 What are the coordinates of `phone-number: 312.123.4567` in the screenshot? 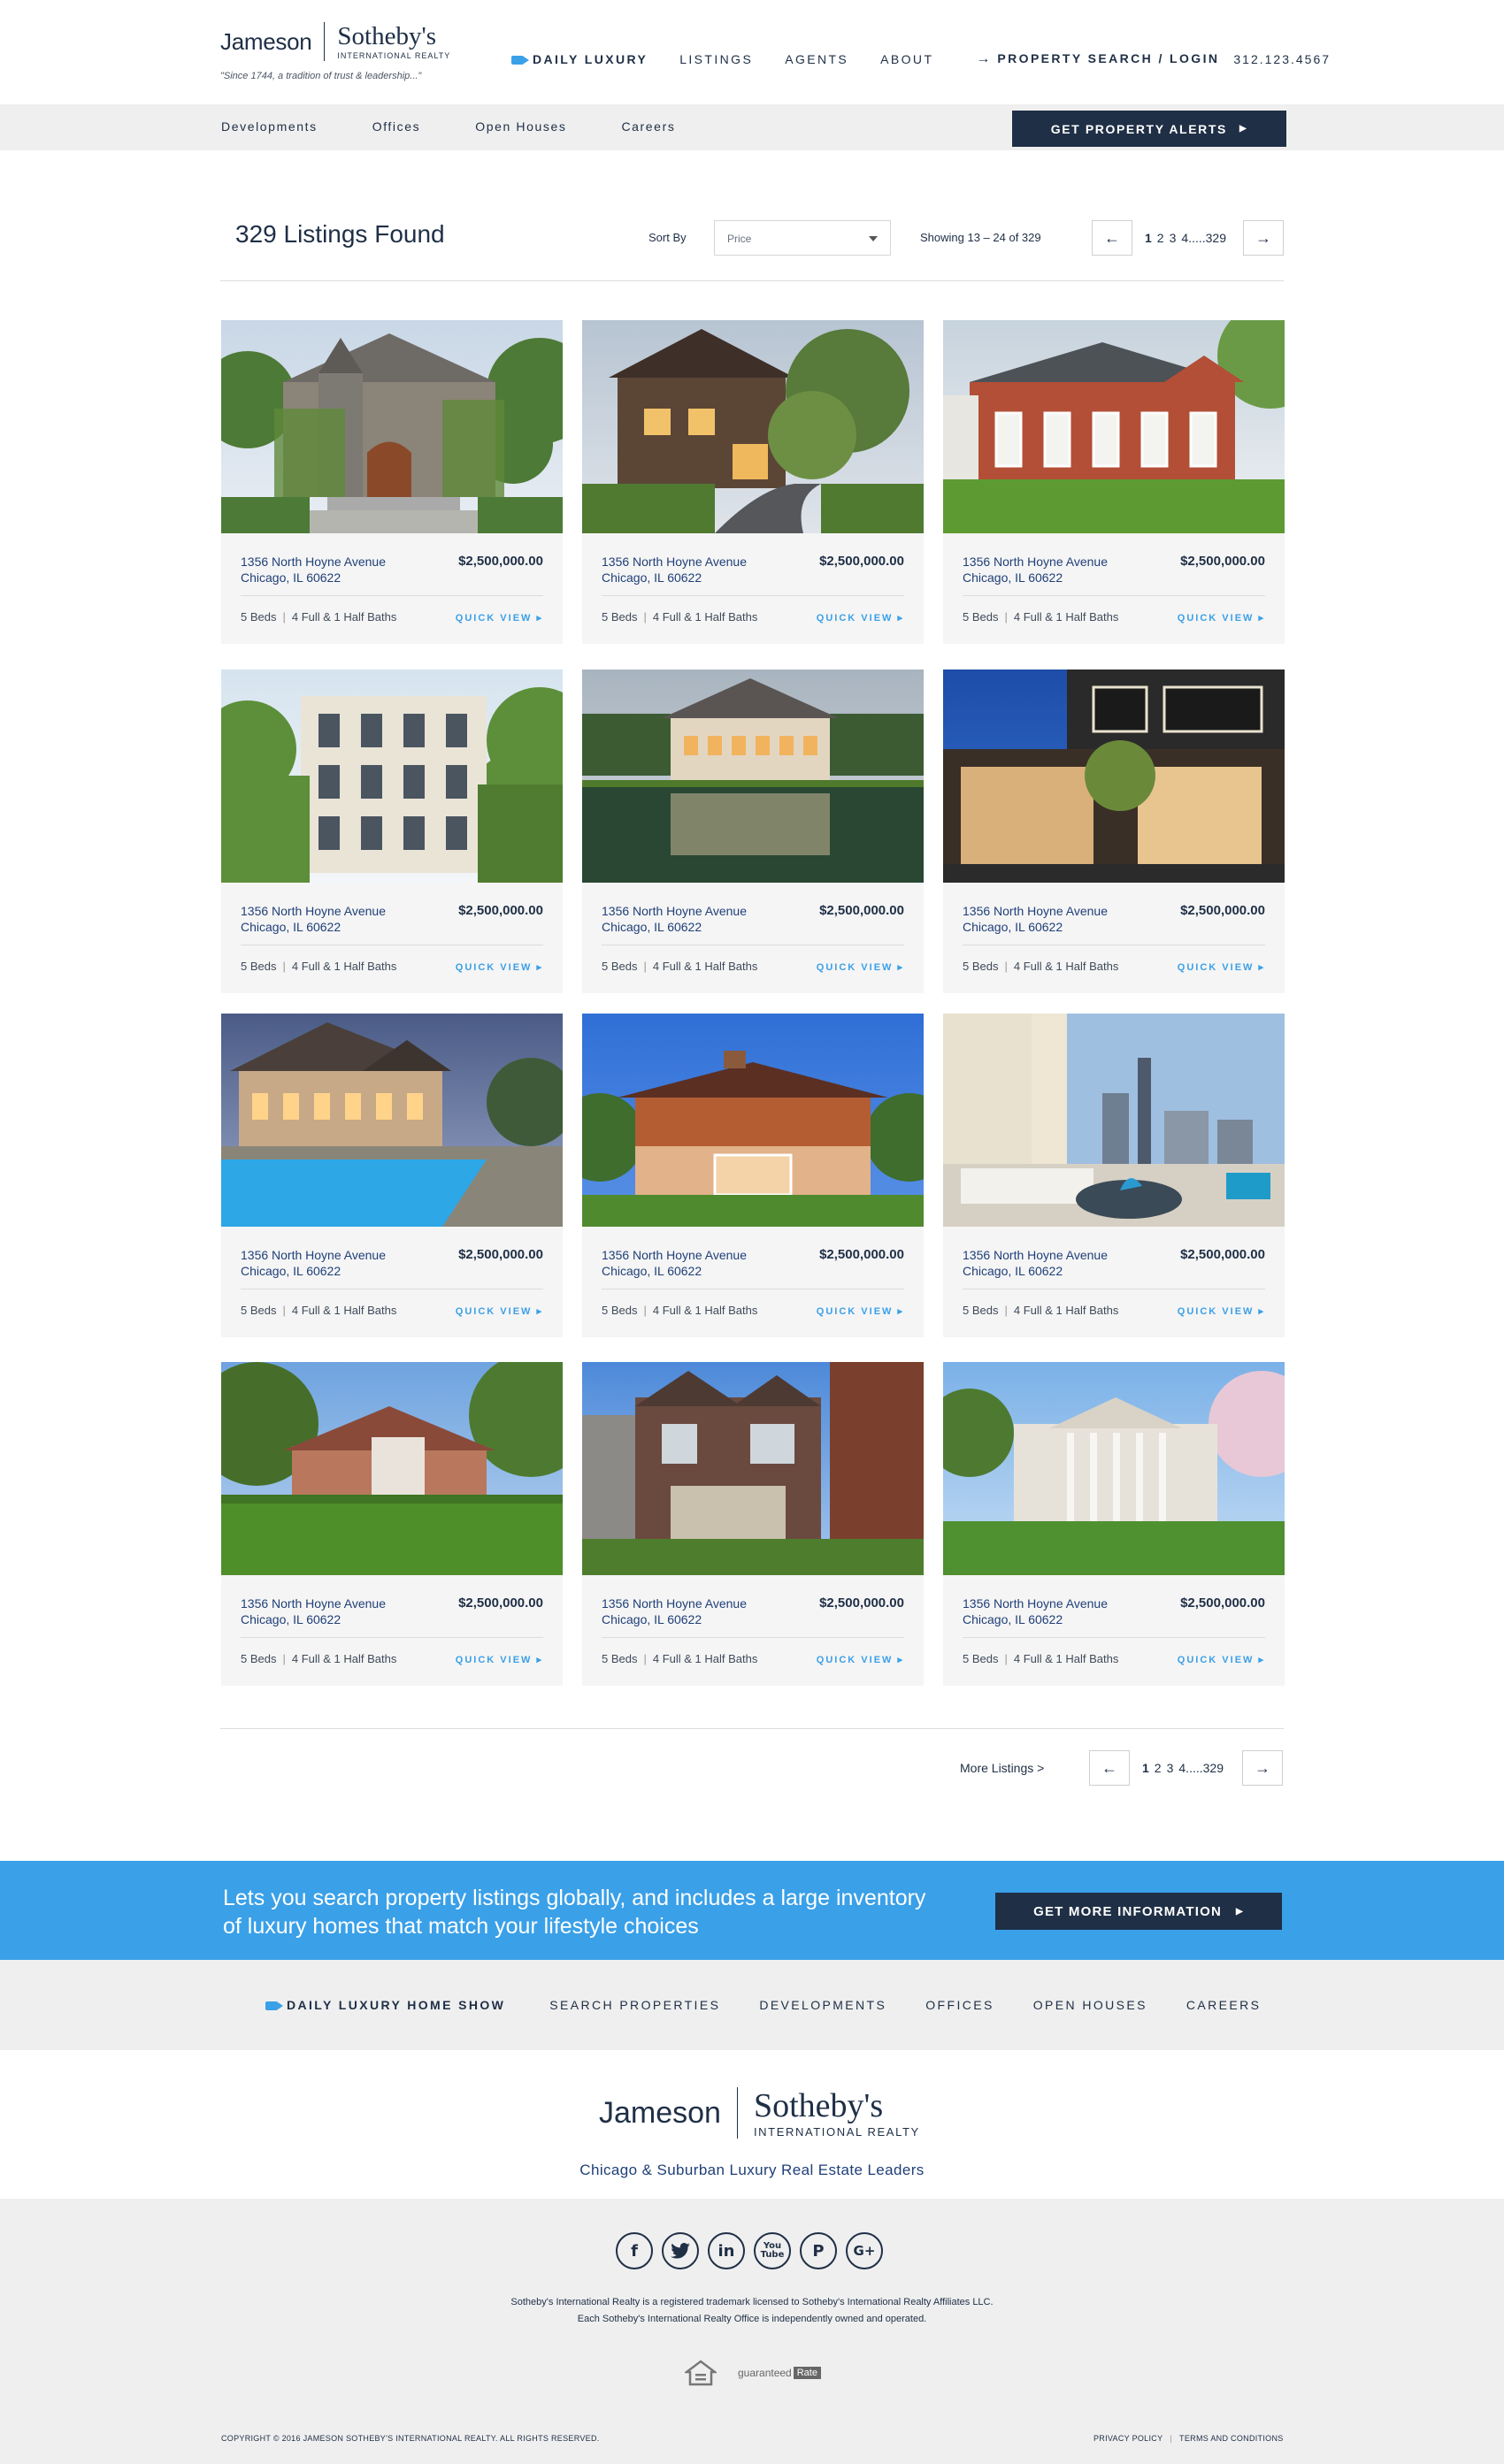 It's located at (1282, 59).